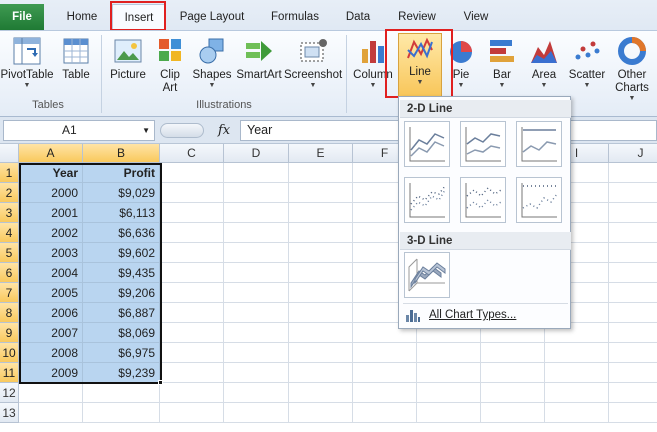 This screenshot has width=657, height=432. I want to click on stacked-line-option, so click(483, 144).